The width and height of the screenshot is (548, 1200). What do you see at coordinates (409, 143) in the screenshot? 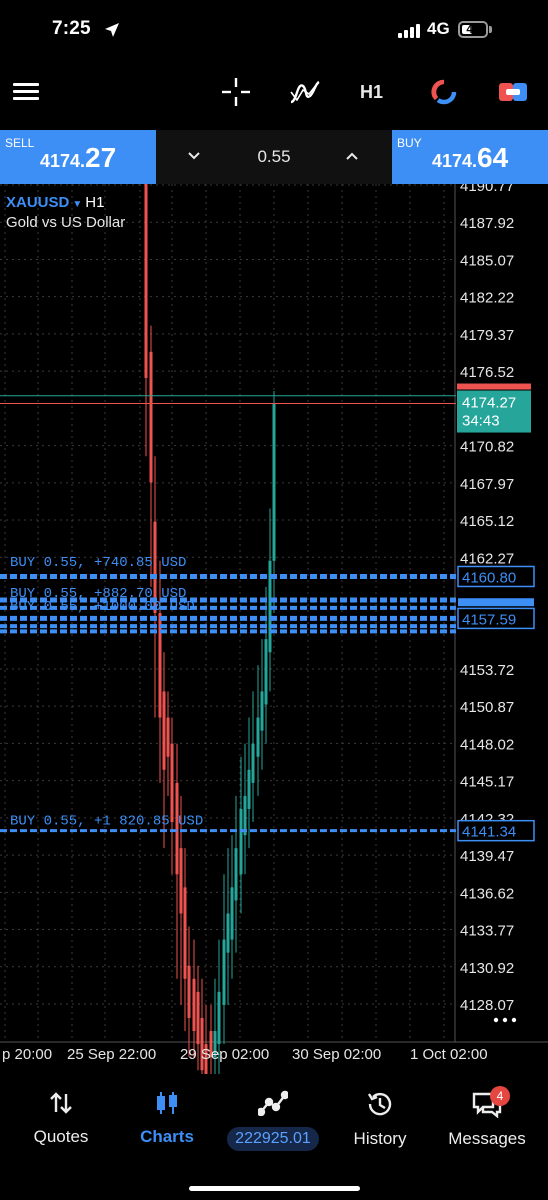
I see `buy-label: BUY` at bounding box center [409, 143].